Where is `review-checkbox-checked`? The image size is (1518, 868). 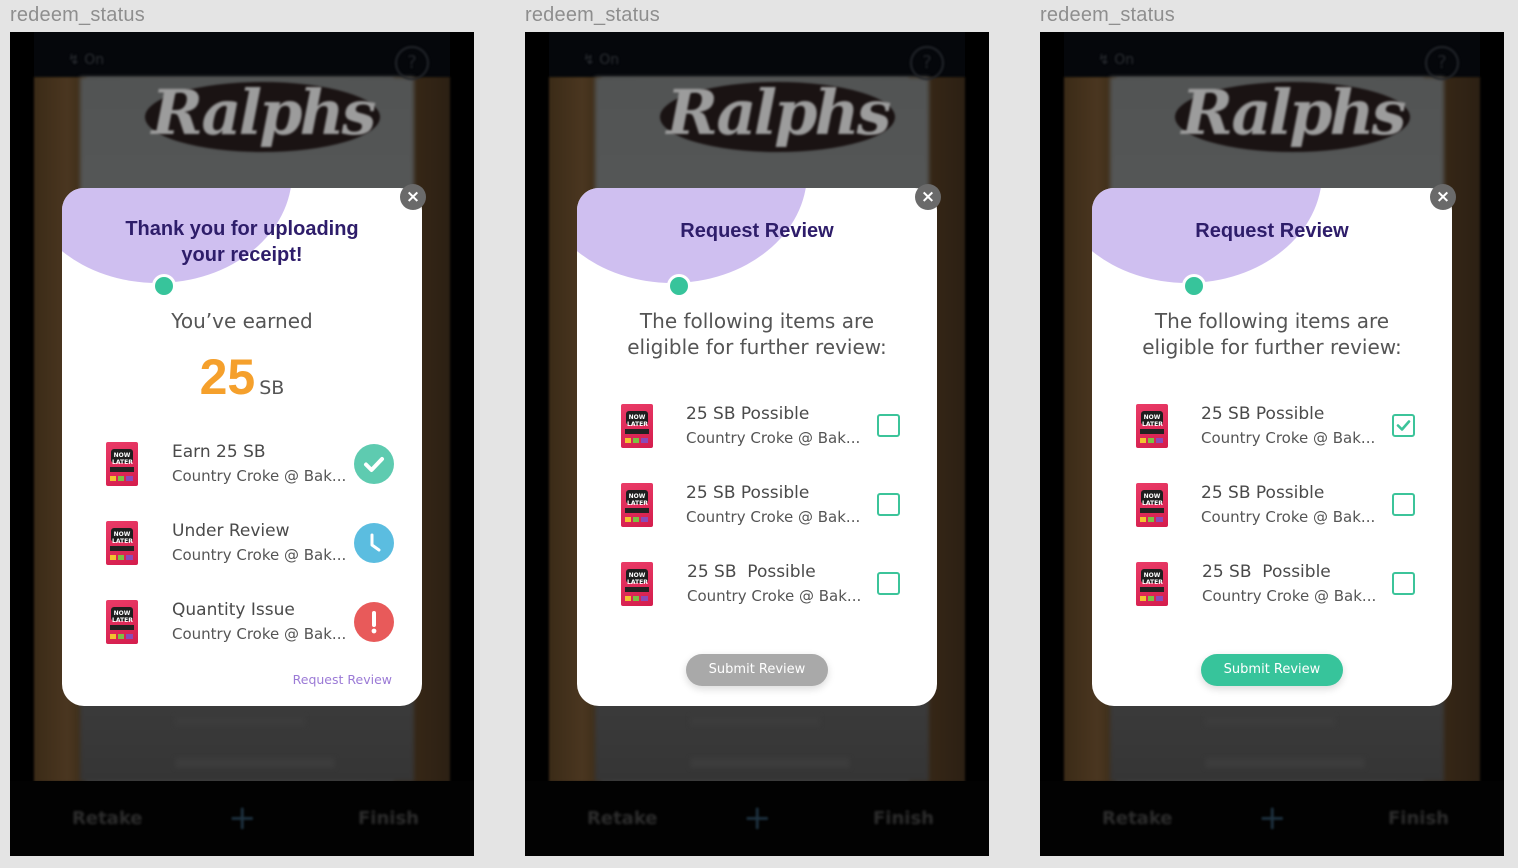
review-checkbox-checked is located at coordinates (1403, 425).